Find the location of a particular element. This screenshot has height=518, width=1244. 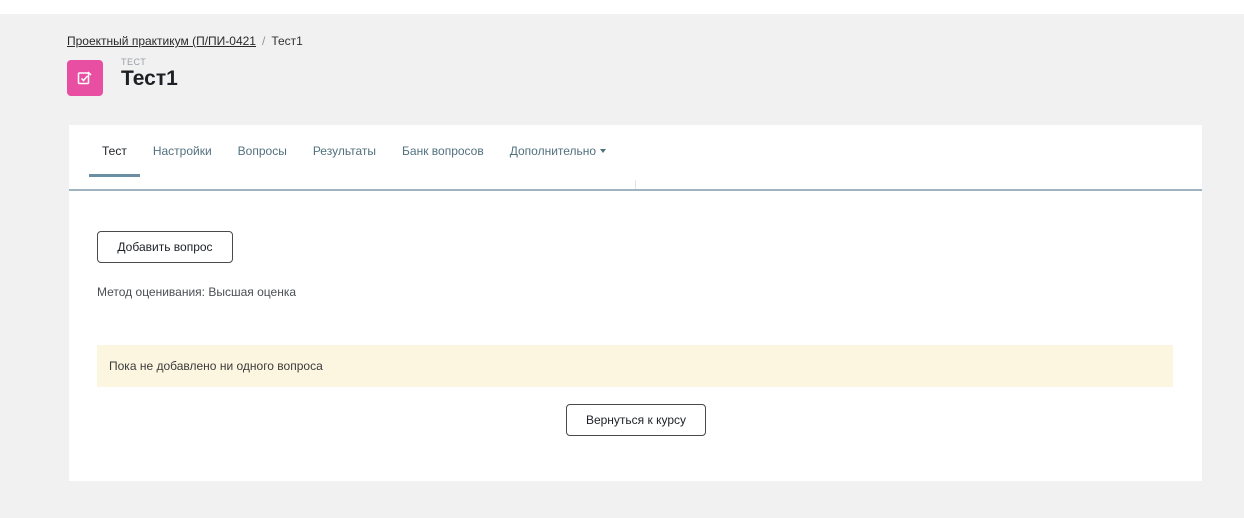

tab-results: Результаты is located at coordinates (344, 151).